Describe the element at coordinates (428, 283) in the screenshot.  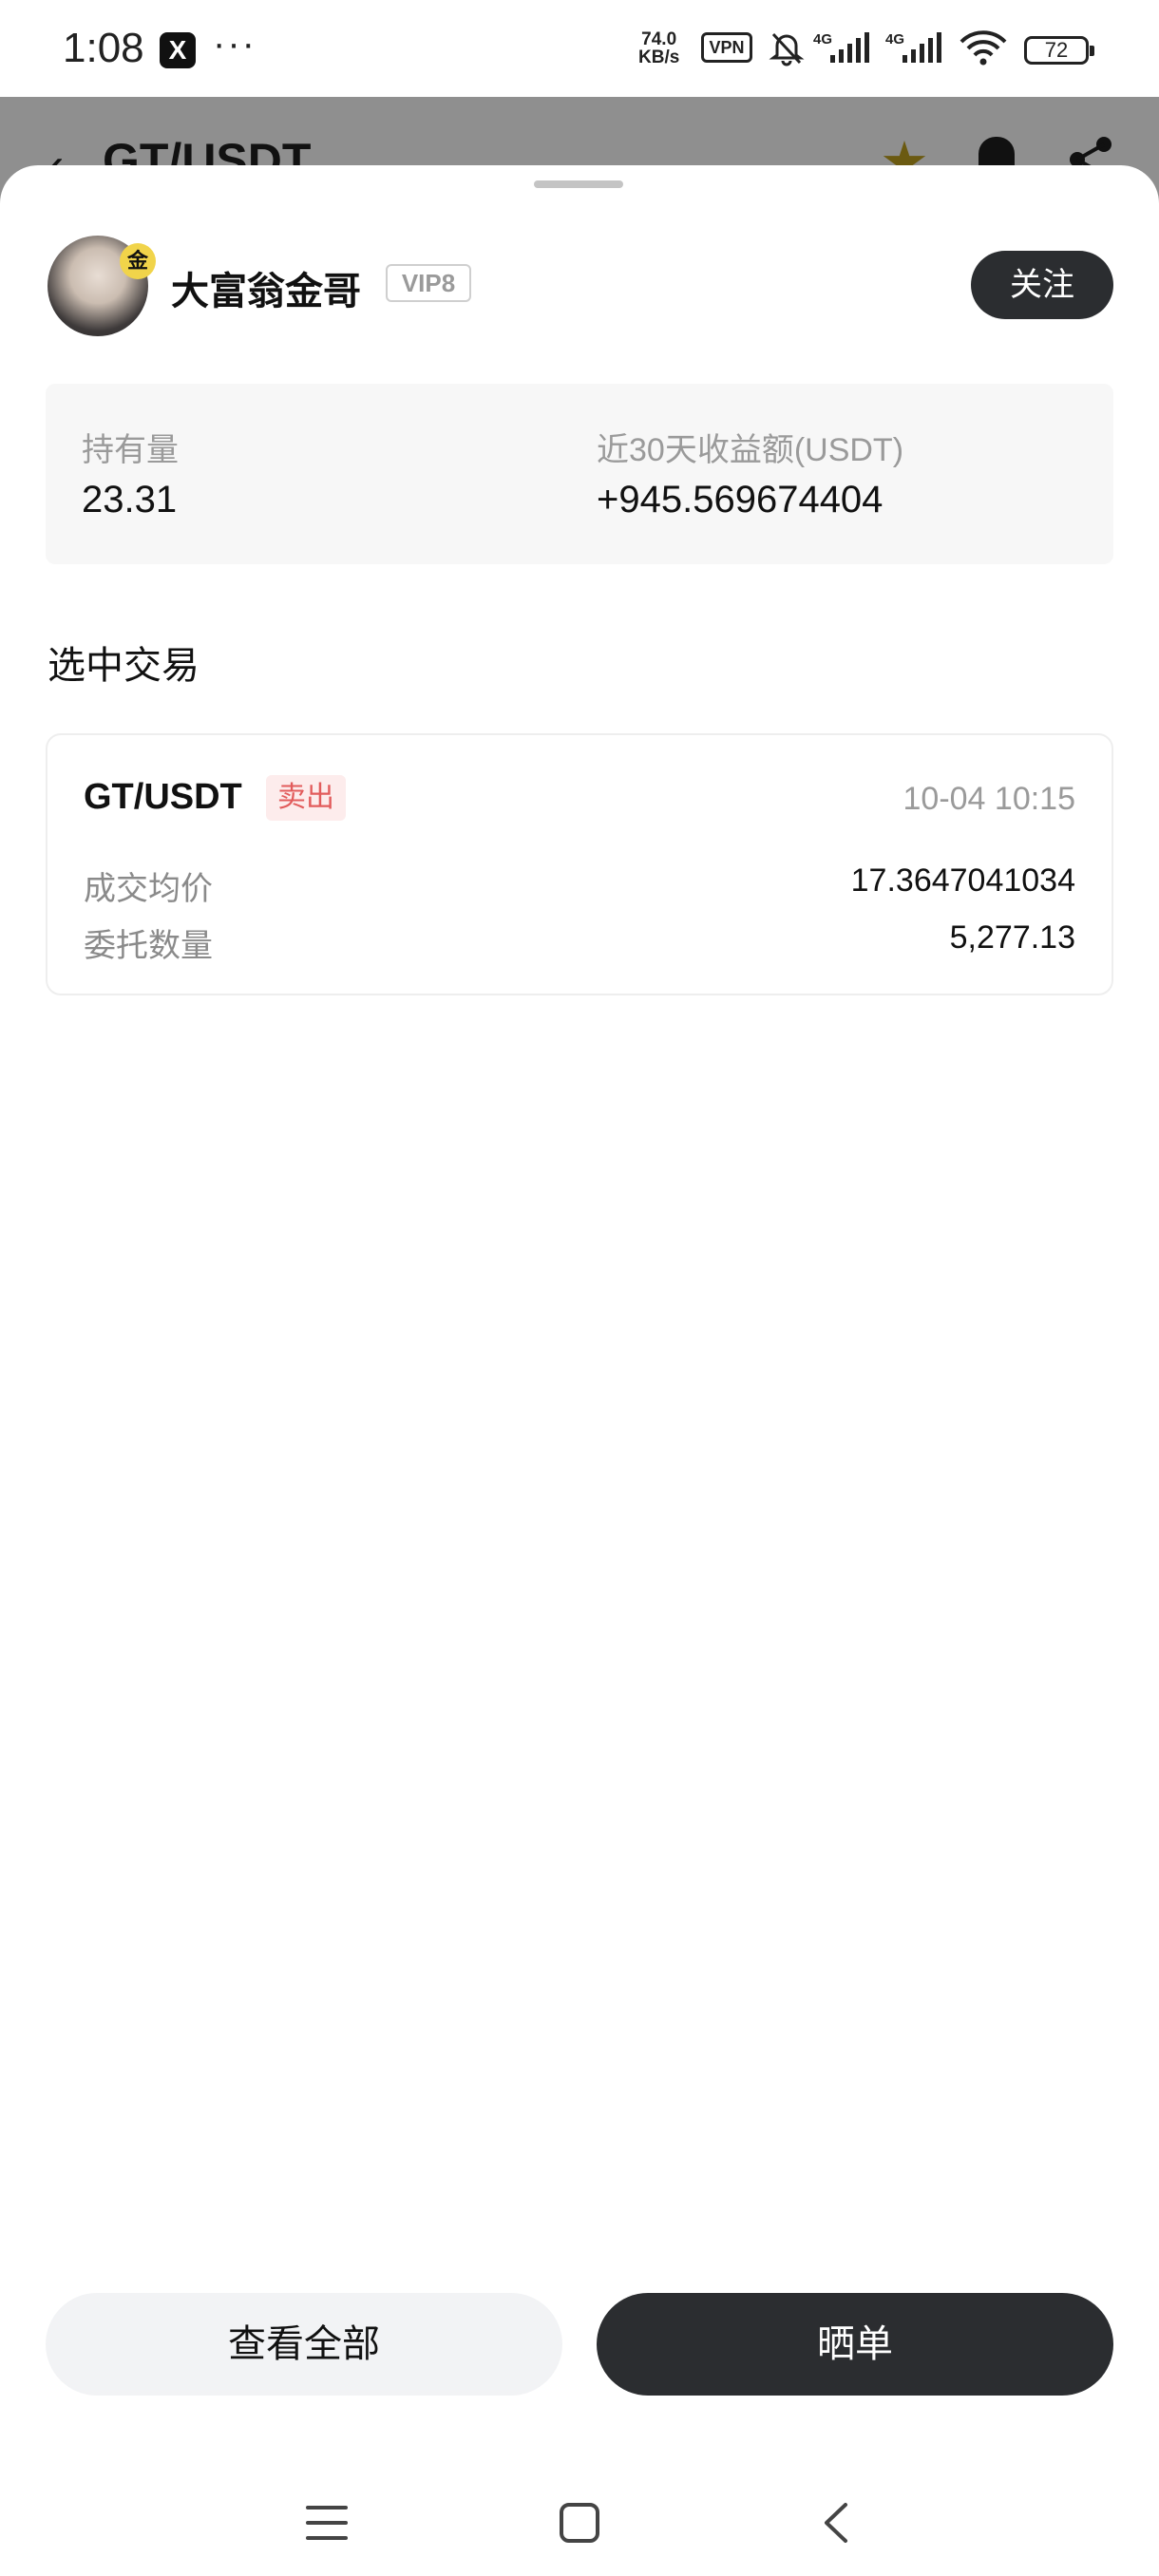
I see `vip-badge: VIP8` at that location.